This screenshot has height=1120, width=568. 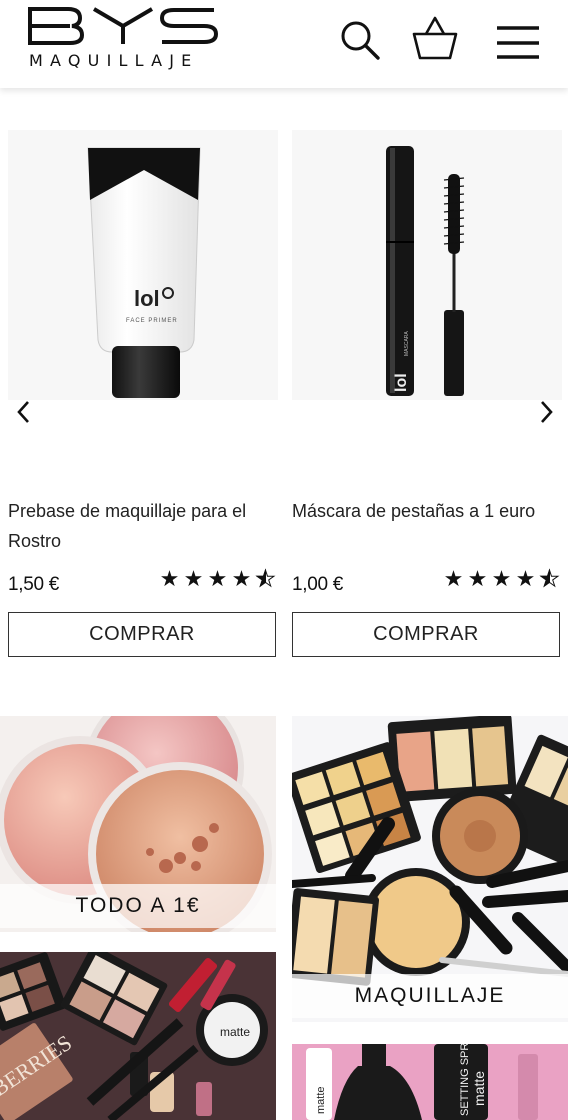 I want to click on category-tile: BERRIES matte, so click(x=138, y=1036).